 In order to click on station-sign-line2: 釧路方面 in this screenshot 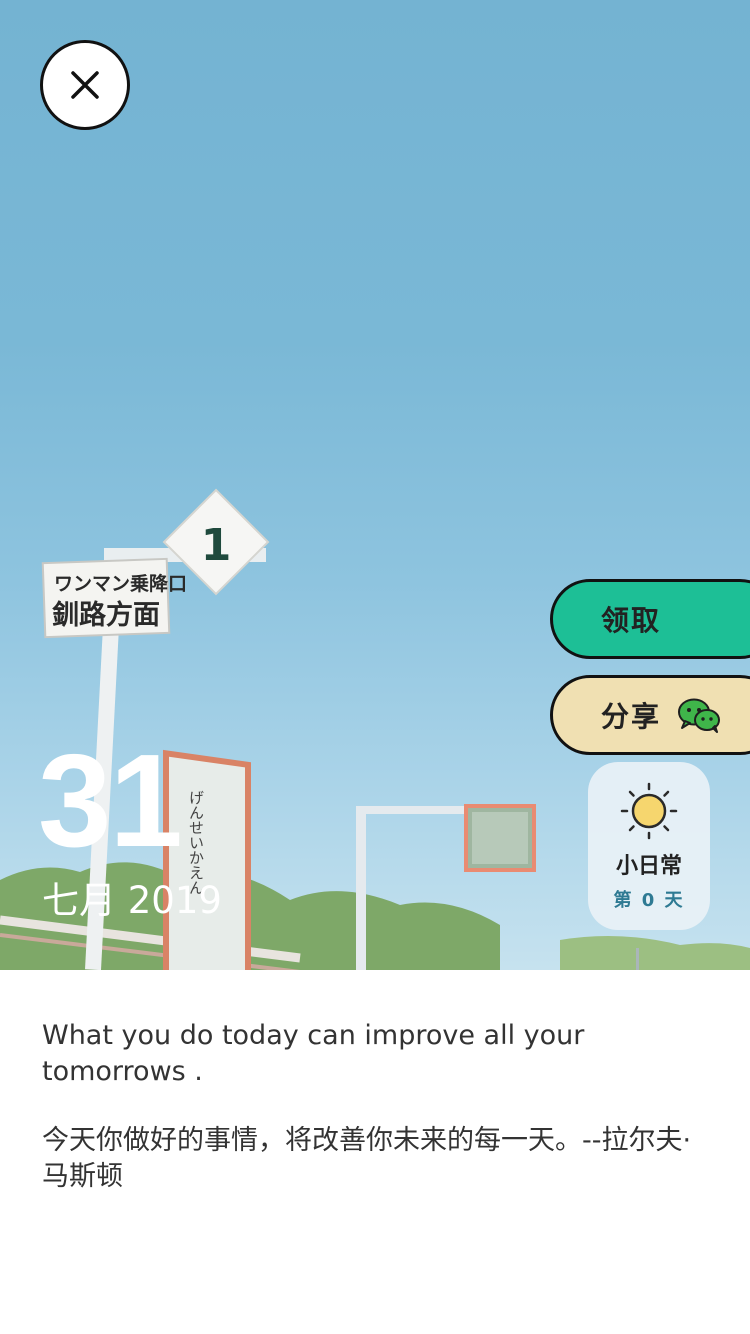, I will do `click(106, 615)`.